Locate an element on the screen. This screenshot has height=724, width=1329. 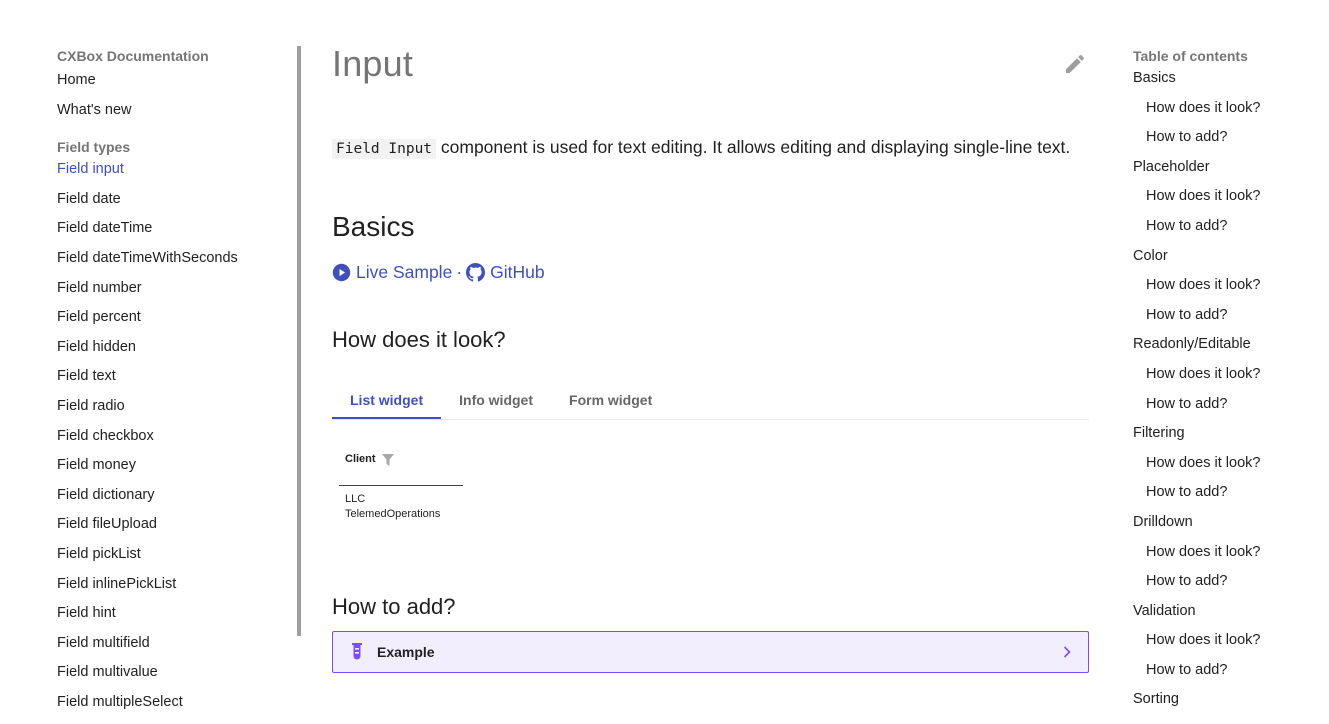
nav-item-field-percent: Field percent is located at coordinates (172, 318).